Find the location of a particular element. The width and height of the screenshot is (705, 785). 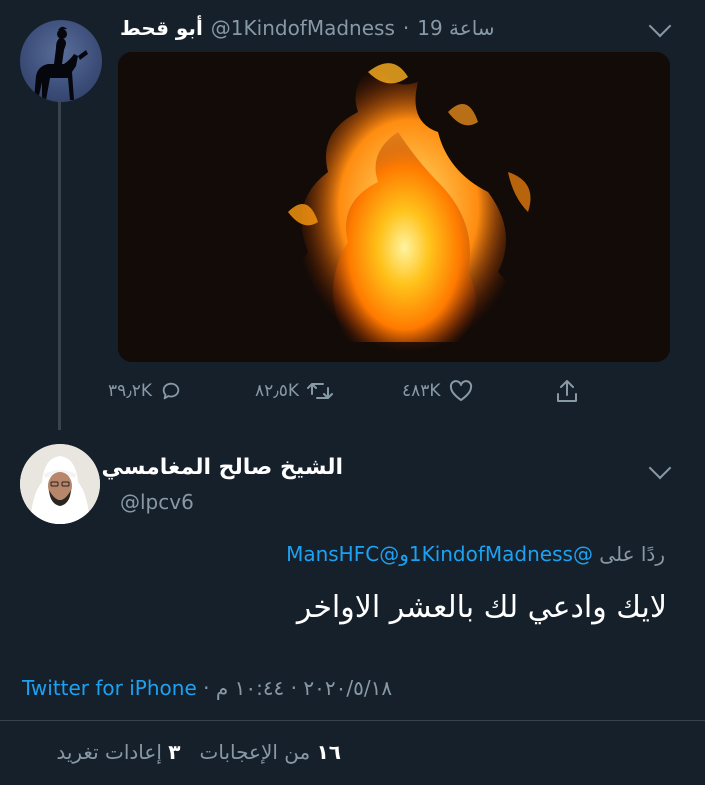

replying-to-line: ردًا على @1KindofMadnessو@MansHFC is located at coordinates (475, 554).